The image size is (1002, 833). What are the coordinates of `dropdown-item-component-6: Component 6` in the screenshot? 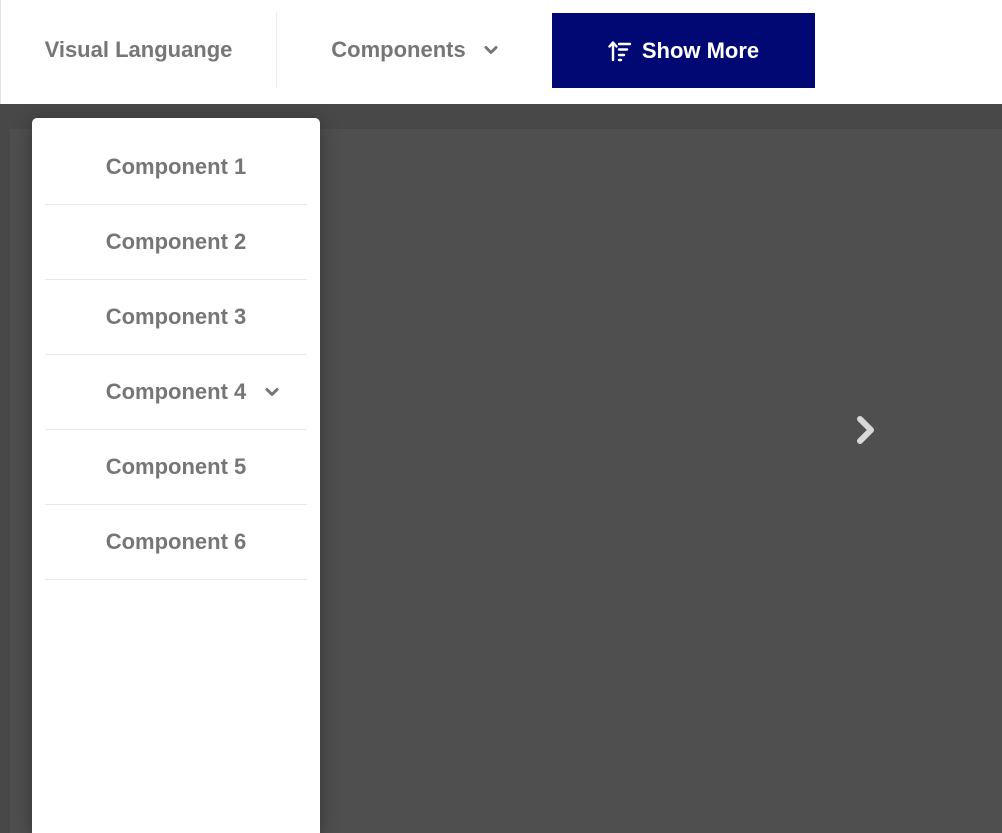 It's located at (176, 542).